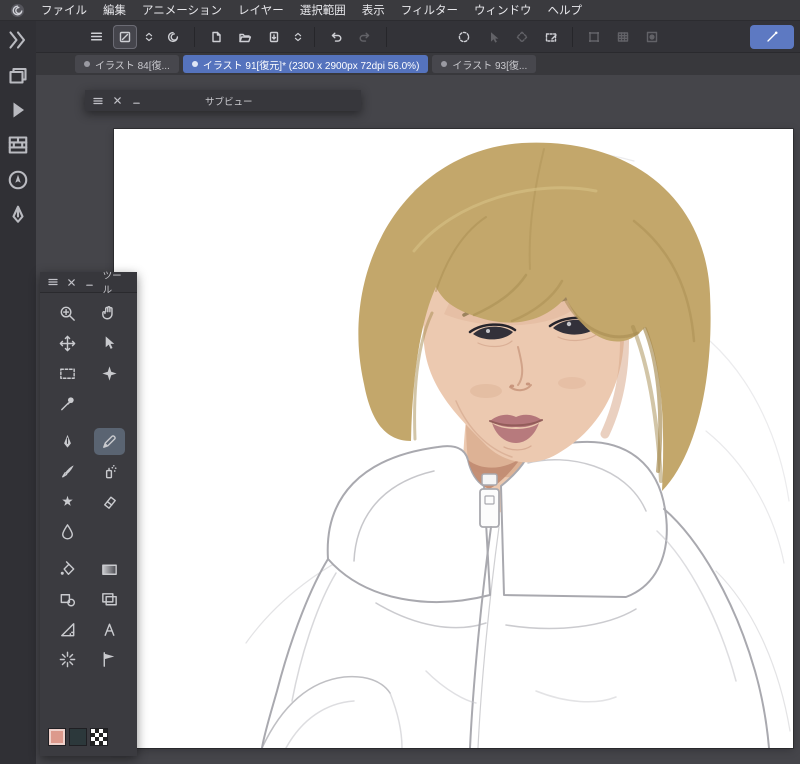  Describe the element at coordinates (373, 10) in the screenshot. I see `menu-item: 表示` at that location.